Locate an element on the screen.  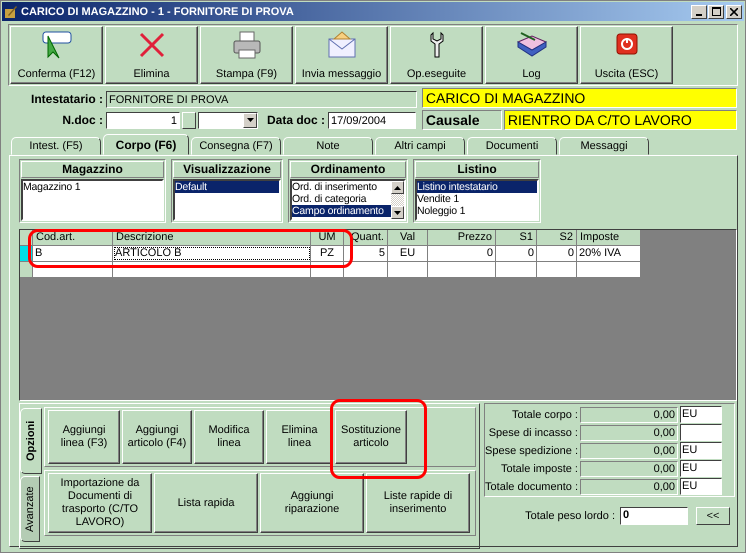
option-button: Lista rapida is located at coordinates (206, 503).